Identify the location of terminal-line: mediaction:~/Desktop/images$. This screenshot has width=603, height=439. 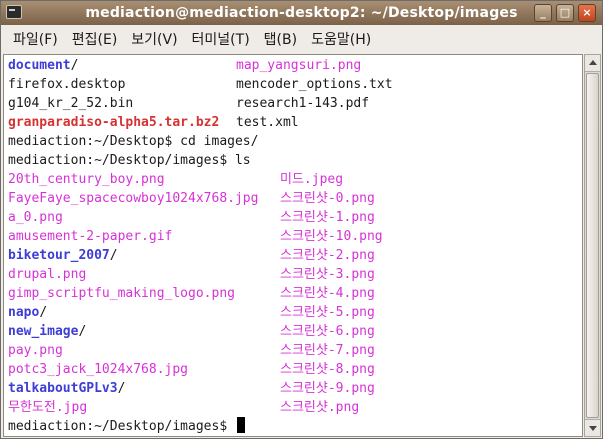
(126, 426).